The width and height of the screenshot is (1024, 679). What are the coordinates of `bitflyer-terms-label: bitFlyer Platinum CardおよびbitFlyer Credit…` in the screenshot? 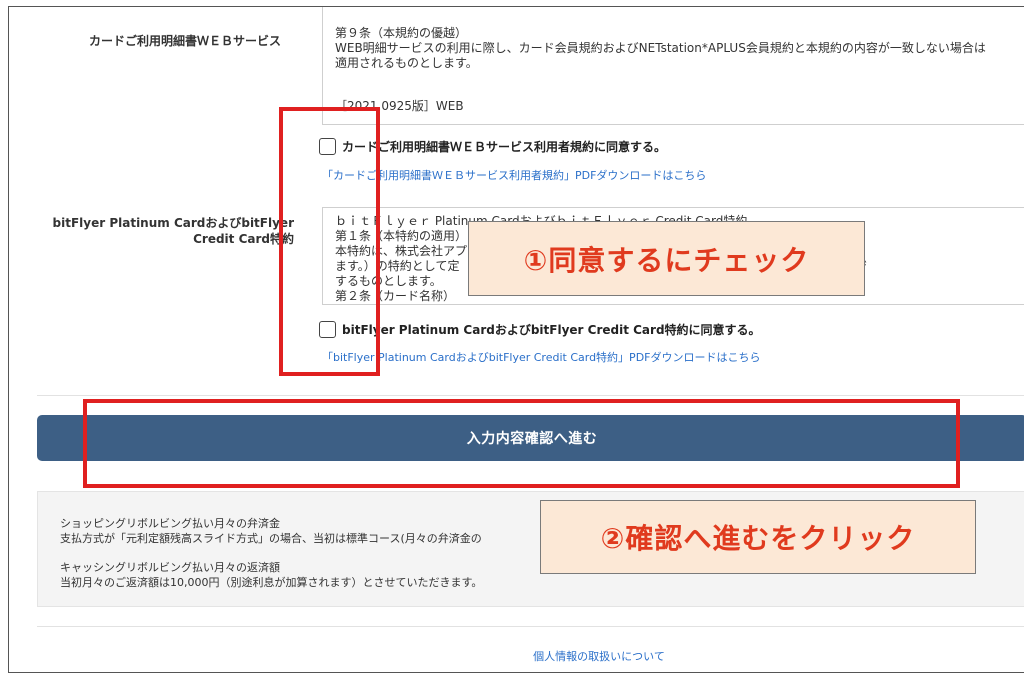 It's located at (171, 231).